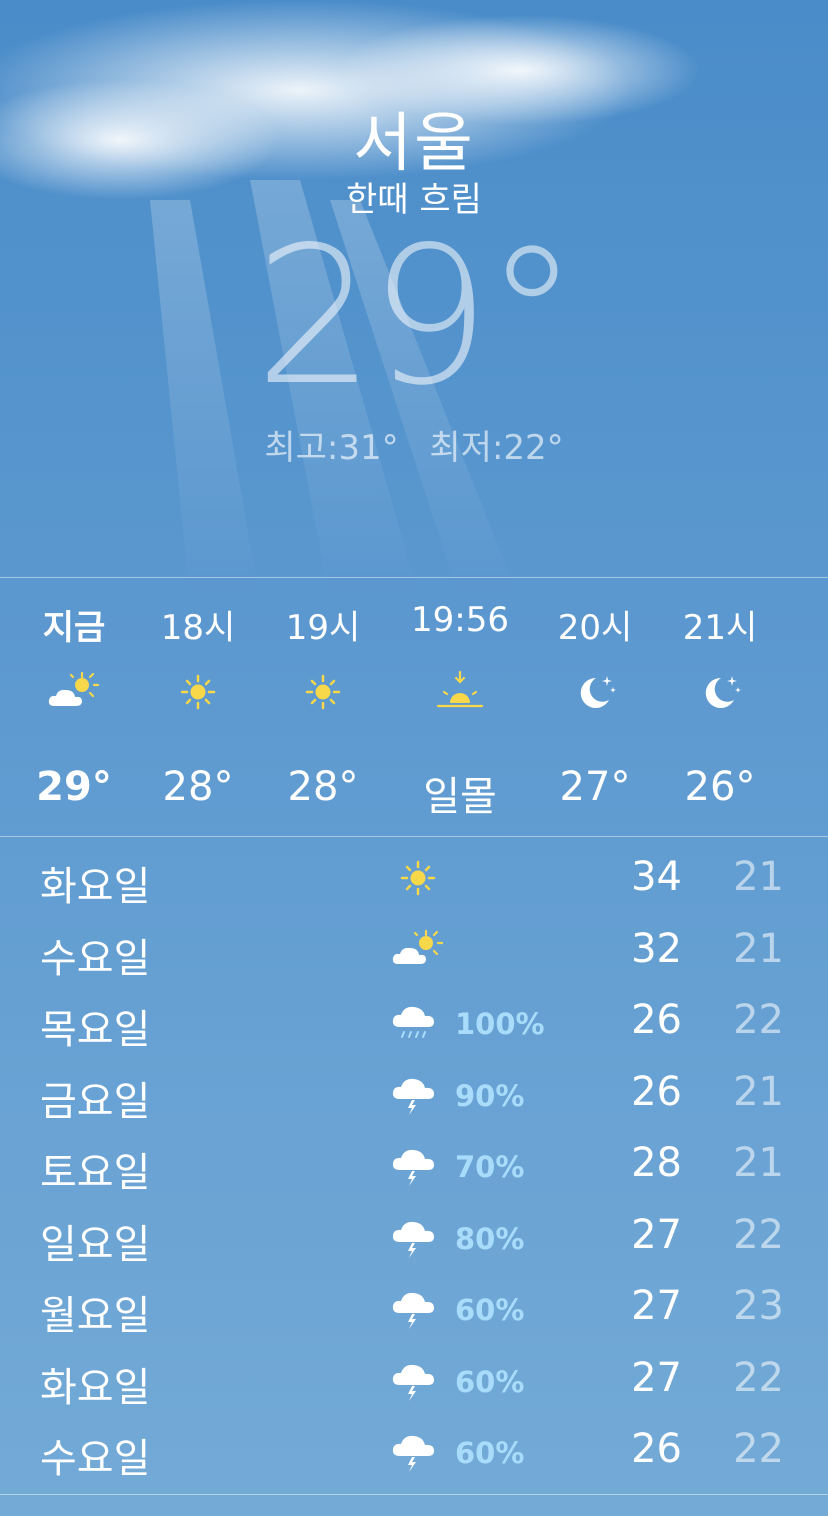  I want to click on day-name: 토요일, so click(95, 1173).